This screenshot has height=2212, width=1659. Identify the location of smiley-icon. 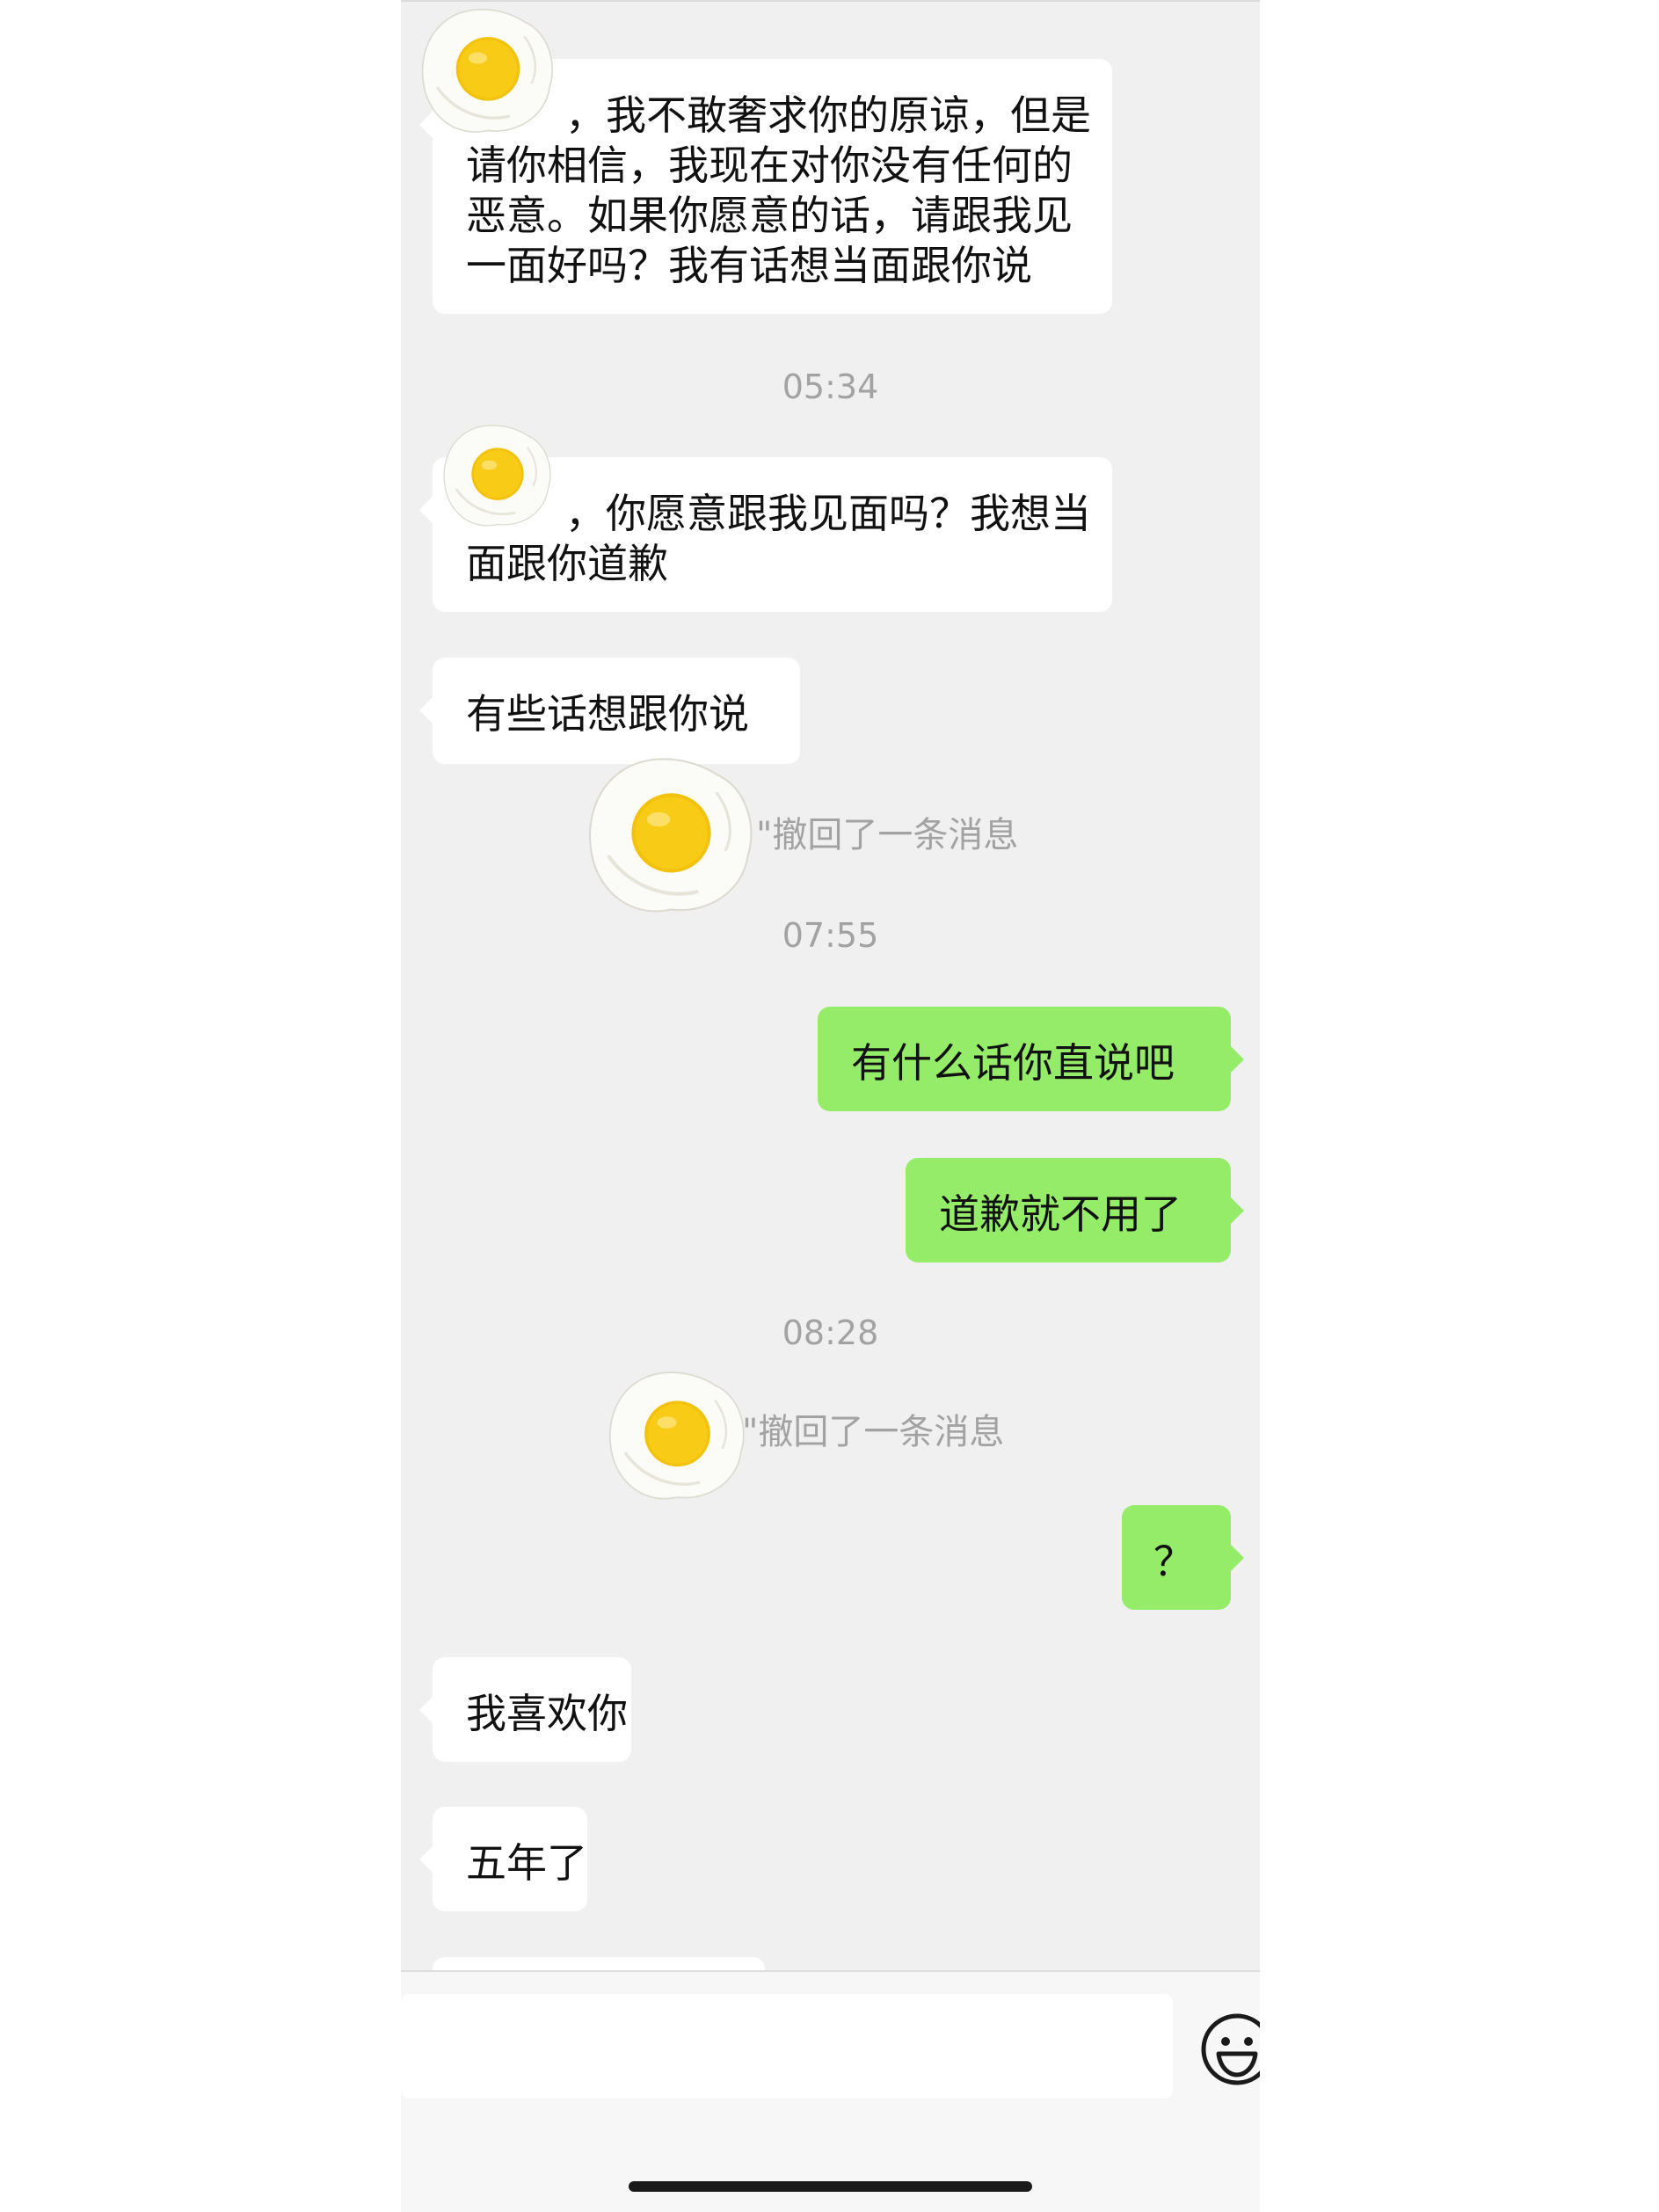
(1228, 2049).